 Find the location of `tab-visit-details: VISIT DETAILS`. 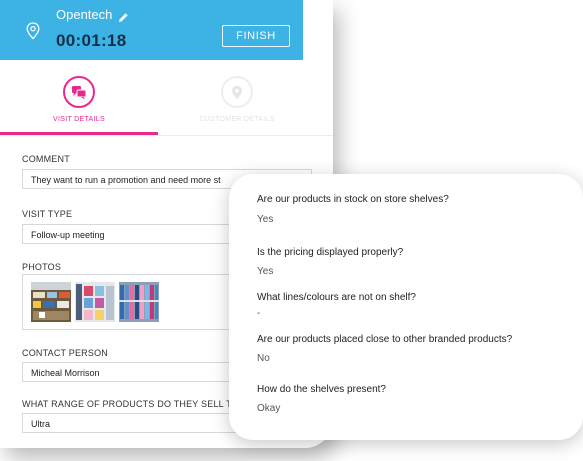

tab-visit-details: VISIT DETAILS is located at coordinates (79, 97).